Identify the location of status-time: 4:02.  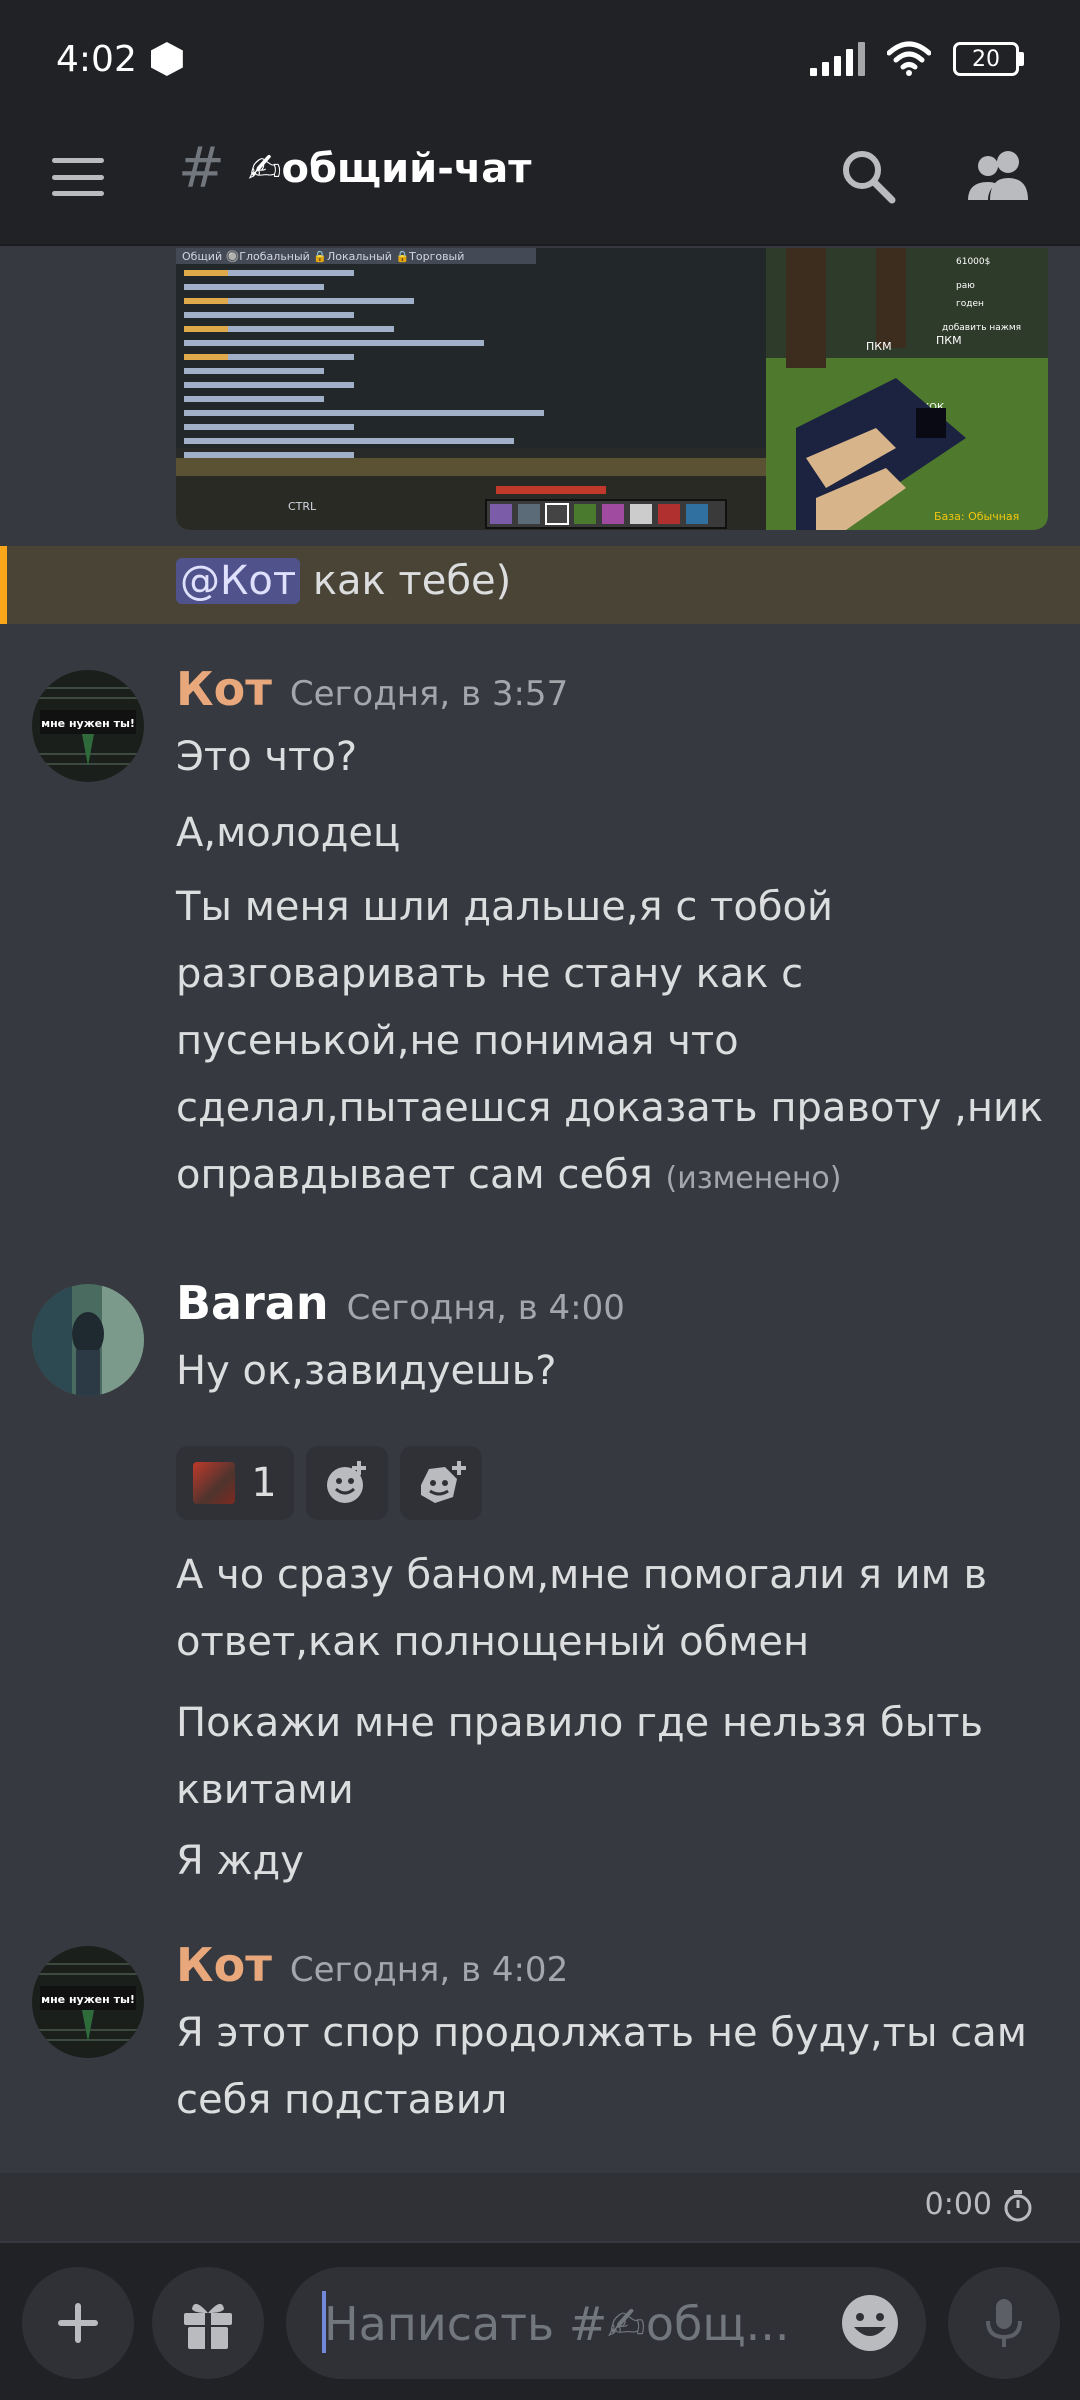
(96, 59).